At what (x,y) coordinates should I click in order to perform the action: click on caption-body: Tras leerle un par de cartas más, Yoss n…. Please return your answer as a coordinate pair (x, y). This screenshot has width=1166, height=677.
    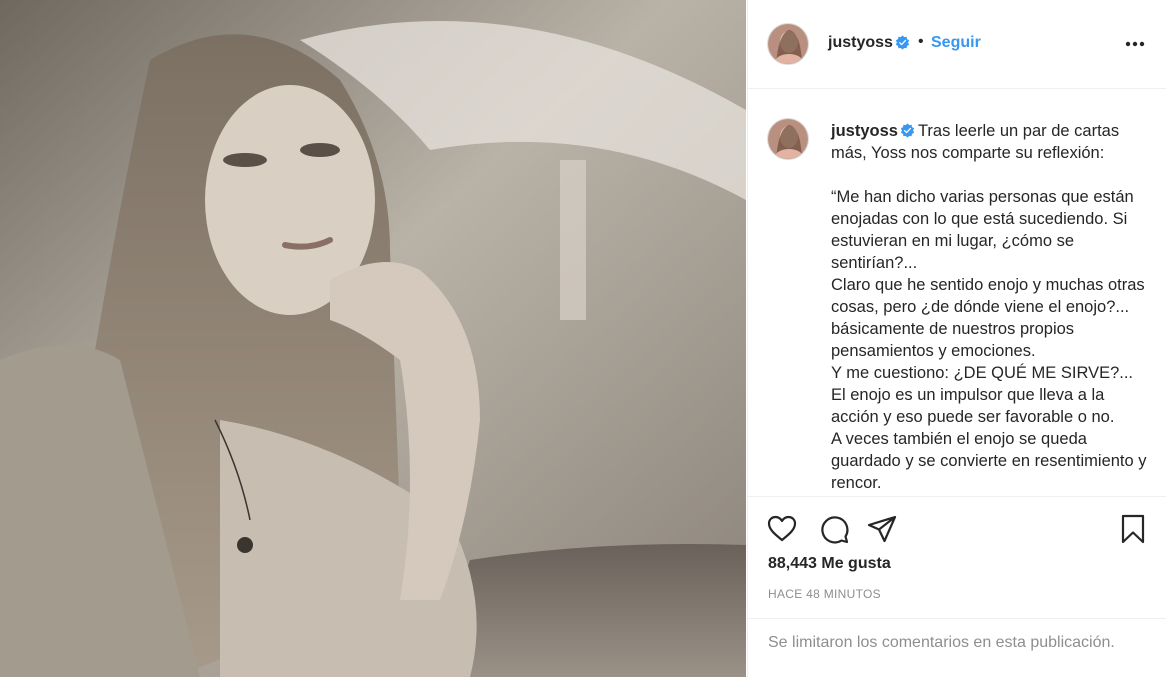
    Looking at the image, I should click on (989, 307).